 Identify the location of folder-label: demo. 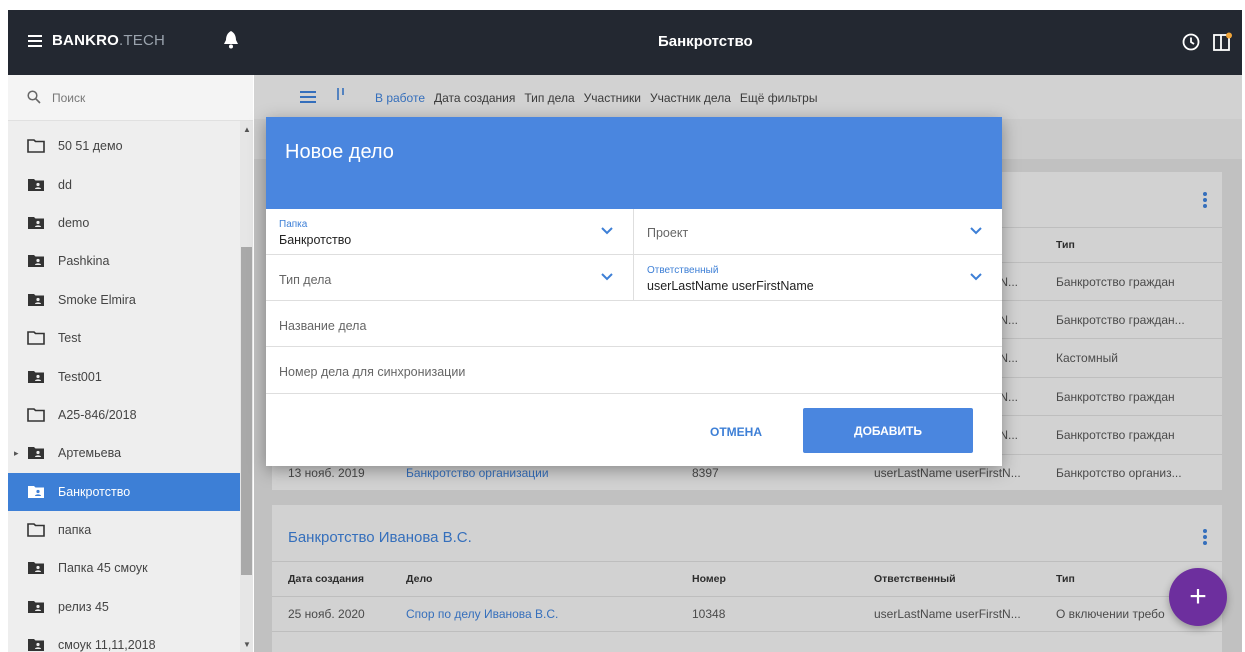
(74, 222).